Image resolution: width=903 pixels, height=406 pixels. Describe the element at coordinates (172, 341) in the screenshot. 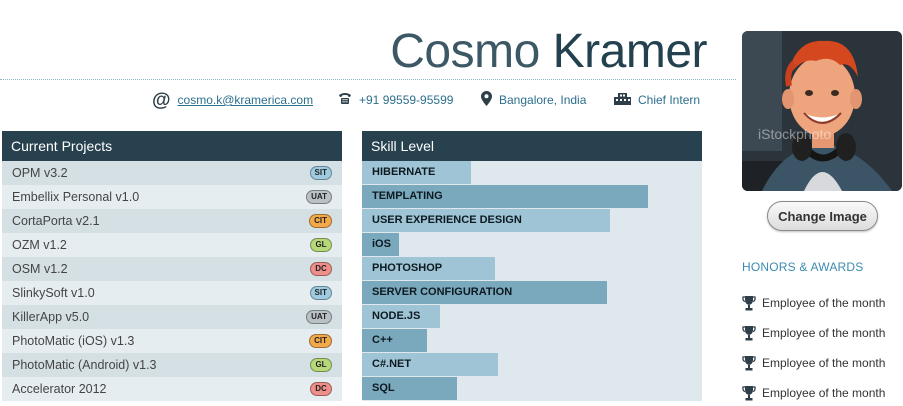

I see `project-row: PhotoMatic (iOS) v1.3 CIT` at that location.